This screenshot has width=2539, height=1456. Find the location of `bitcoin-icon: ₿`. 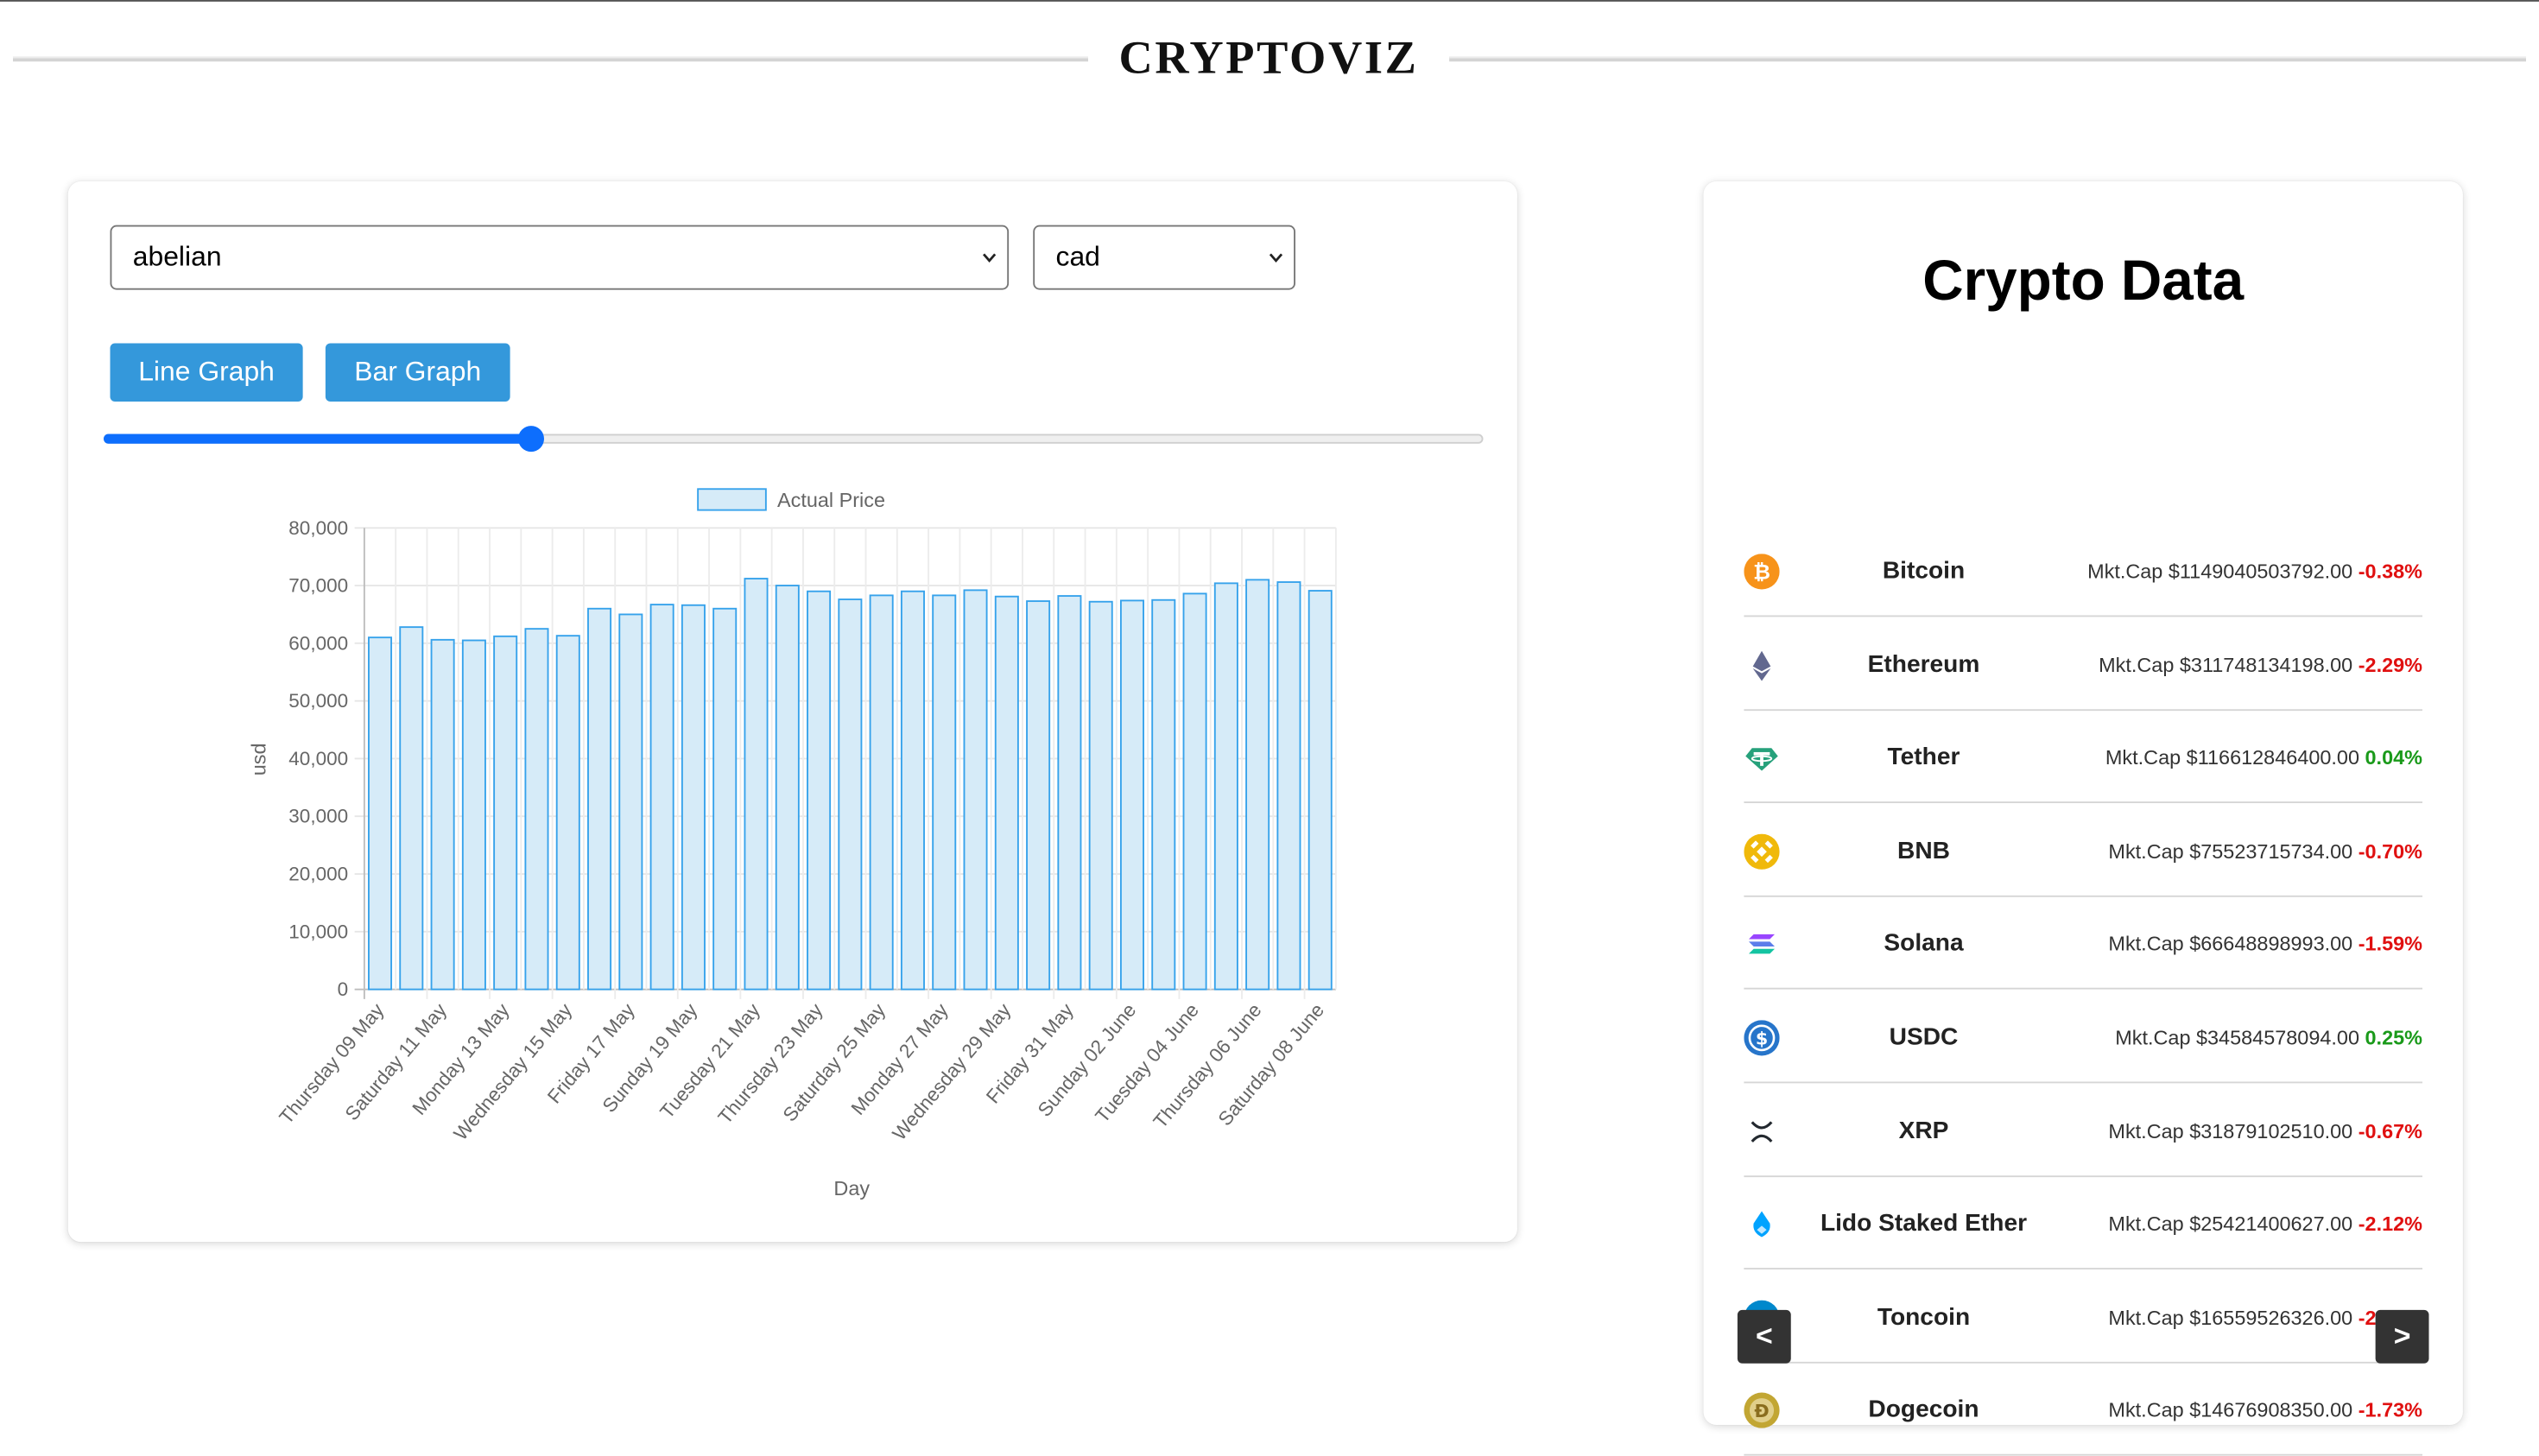

bitcoin-icon: ₿ is located at coordinates (1762, 572).